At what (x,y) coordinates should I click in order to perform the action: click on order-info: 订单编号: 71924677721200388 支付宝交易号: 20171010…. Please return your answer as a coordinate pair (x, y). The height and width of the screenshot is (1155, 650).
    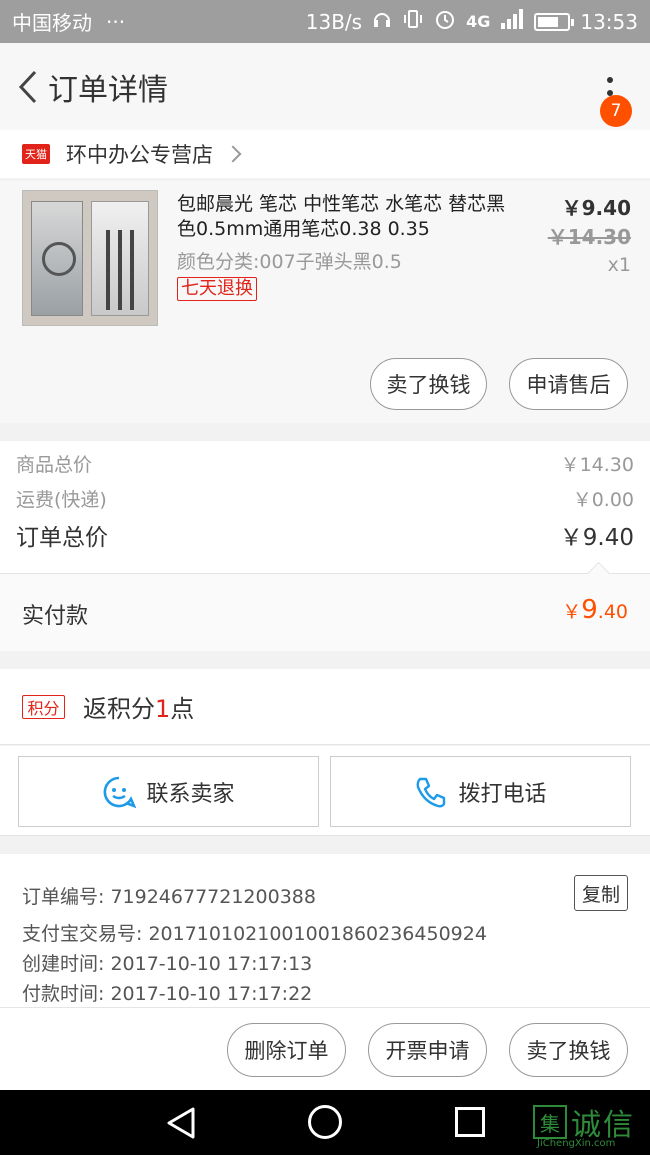
    Looking at the image, I should click on (325, 930).